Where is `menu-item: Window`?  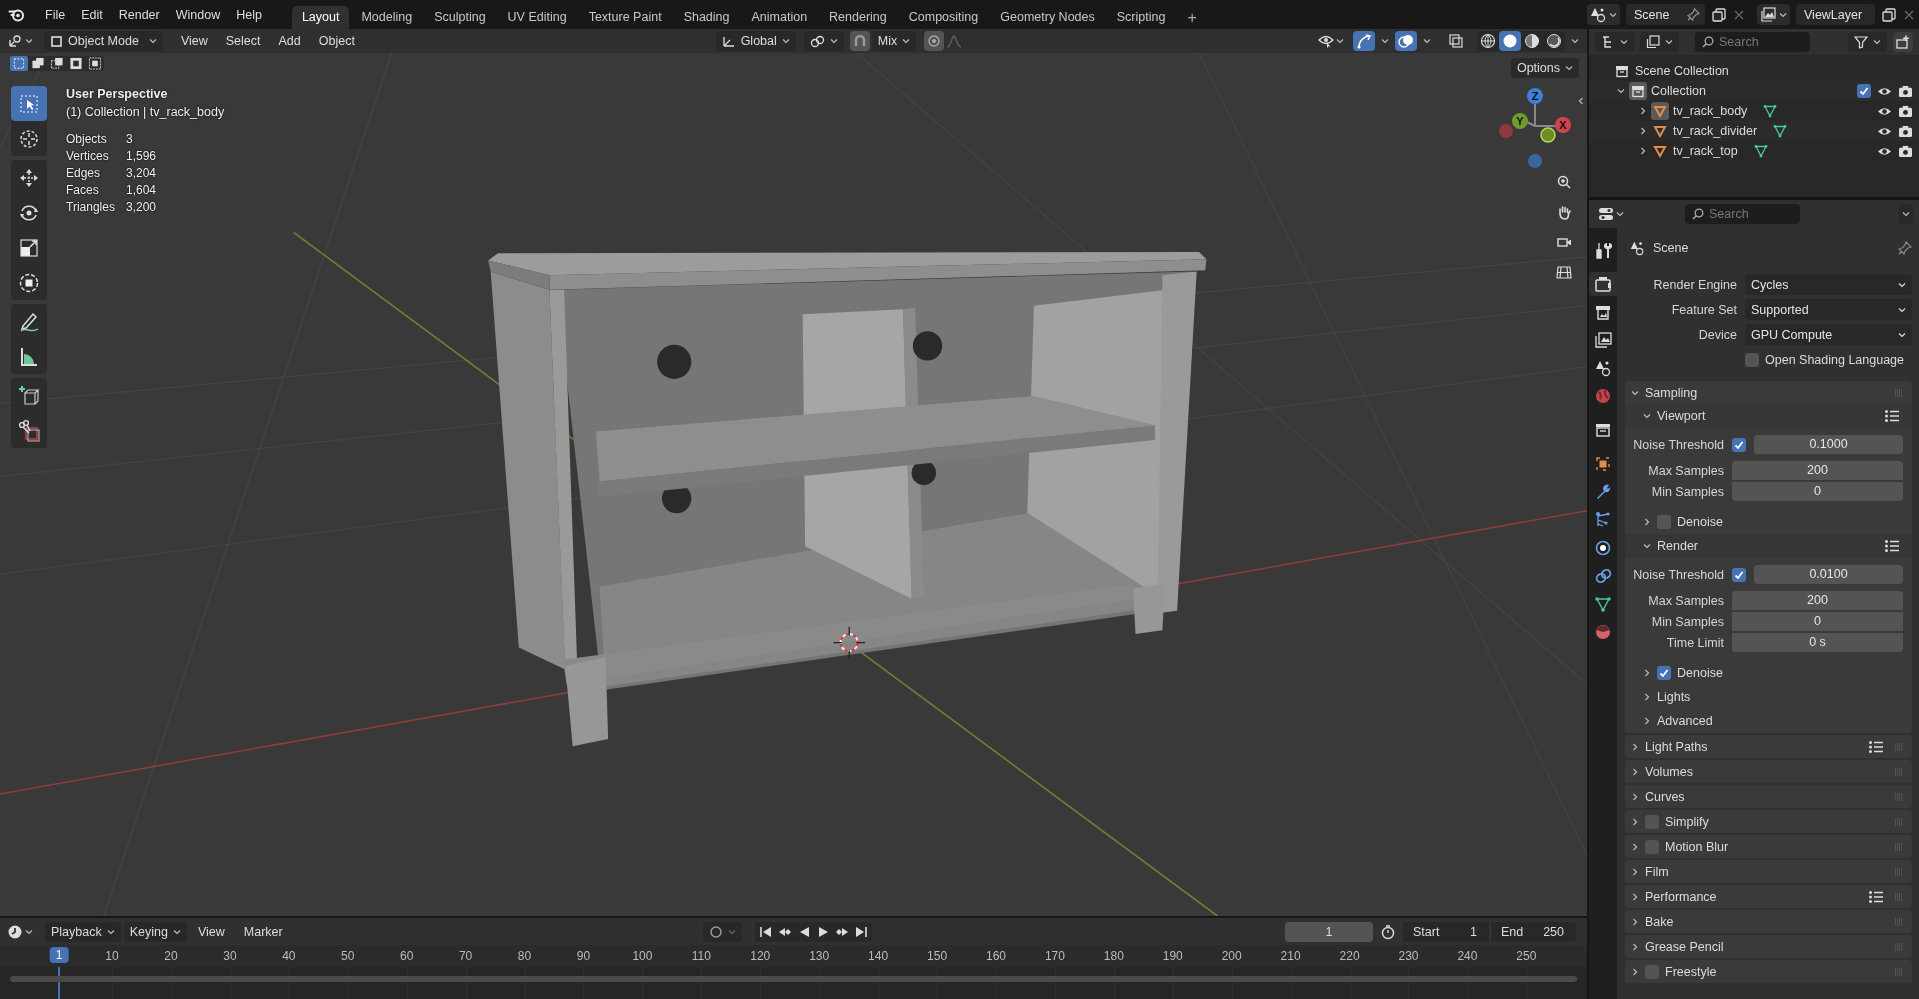 menu-item: Window is located at coordinates (198, 14).